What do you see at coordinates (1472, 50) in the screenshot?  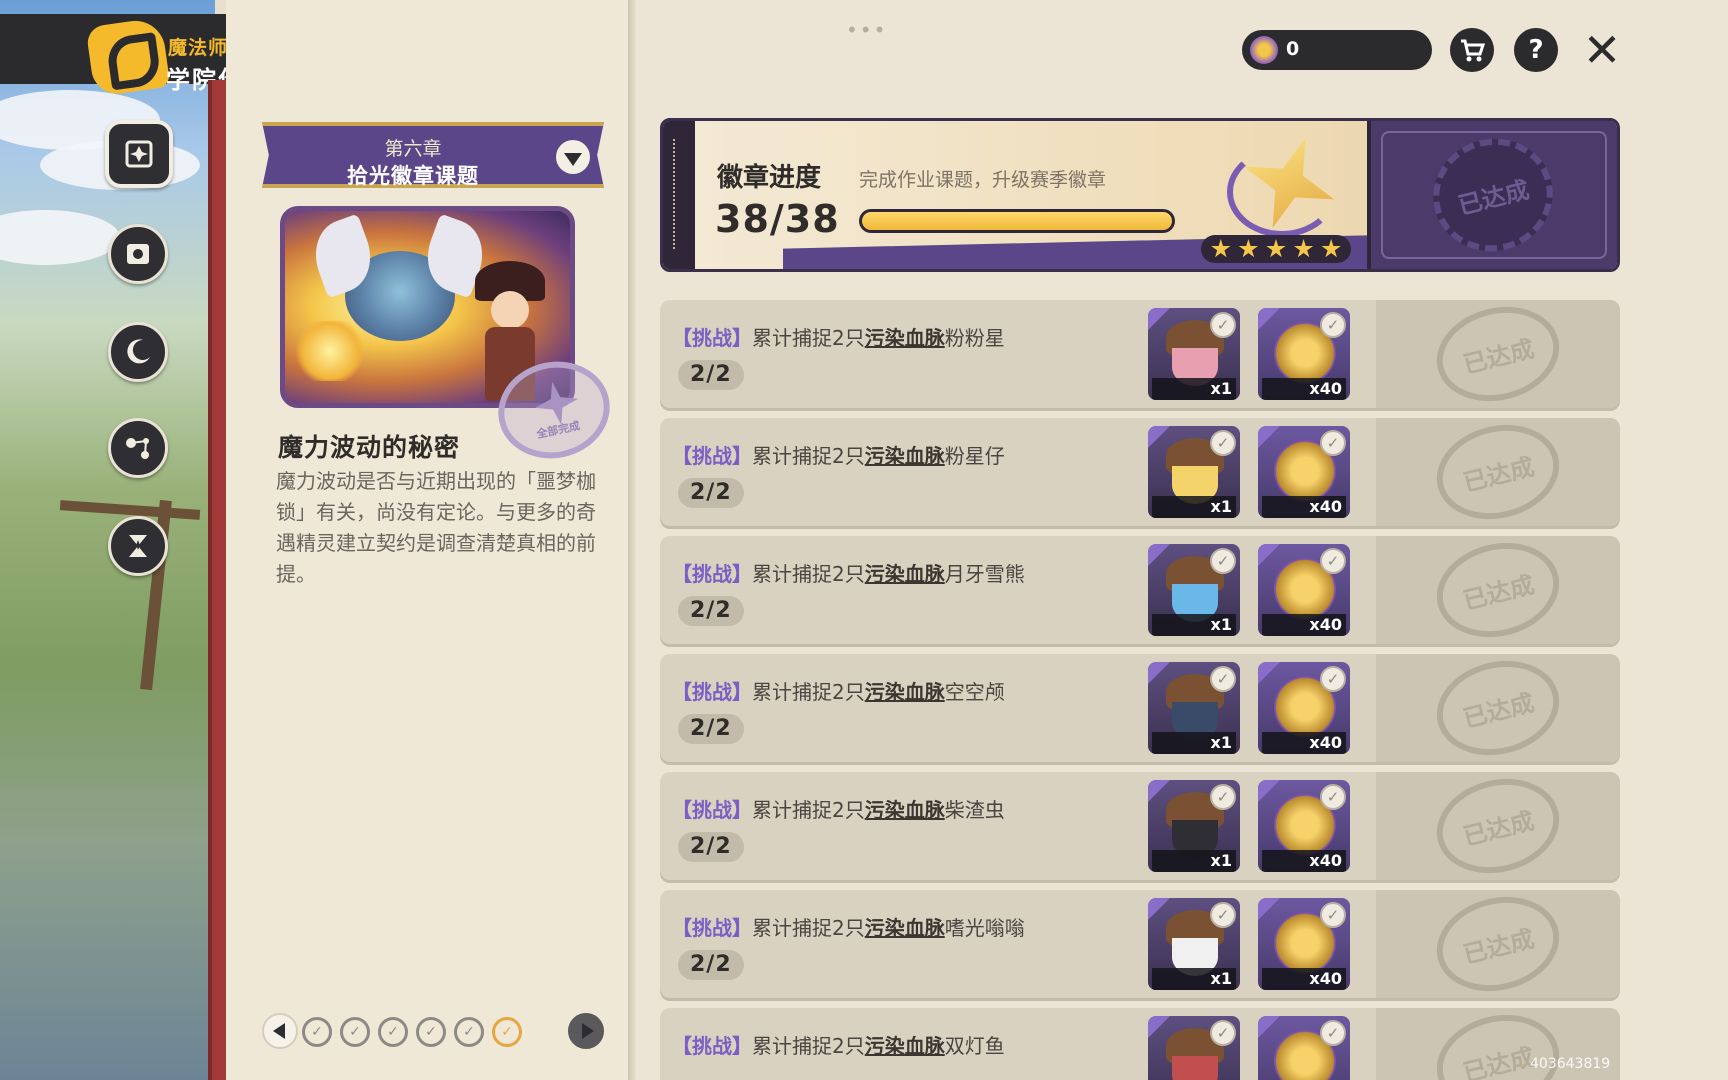 I see `shop-button` at bounding box center [1472, 50].